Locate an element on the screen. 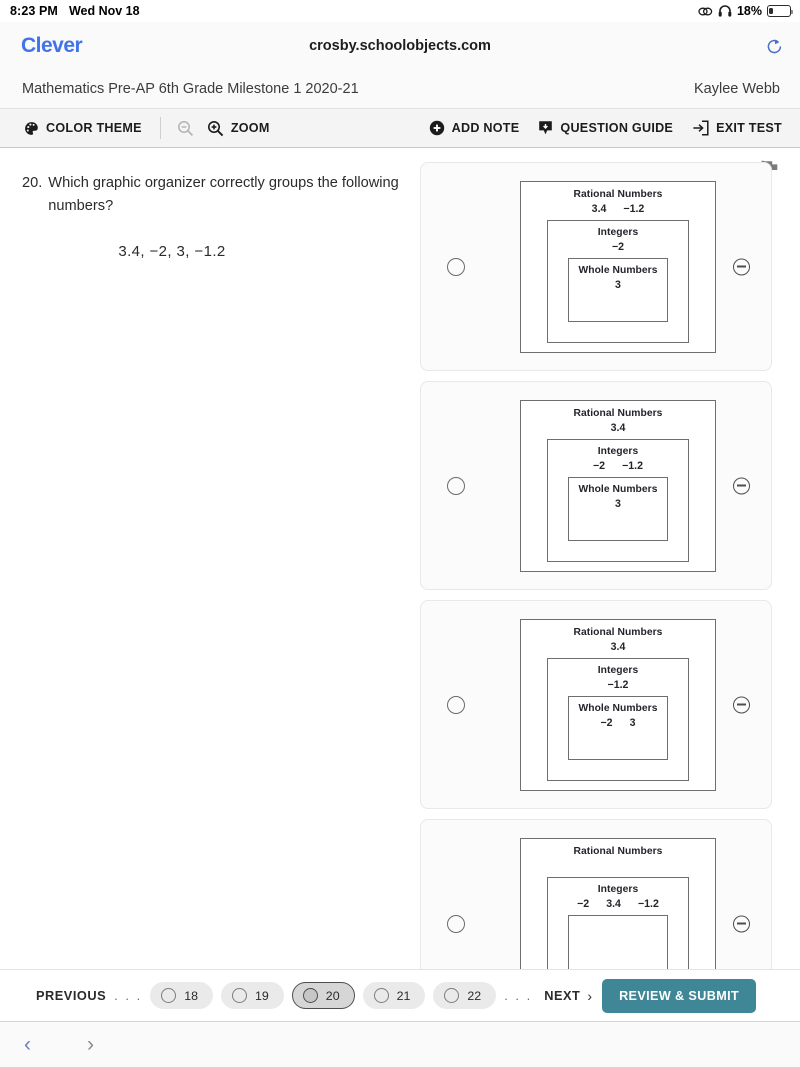 This screenshot has height=1067, width=800. url-display: crosby.schoolobjects.com is located at coordinates (400, 46).